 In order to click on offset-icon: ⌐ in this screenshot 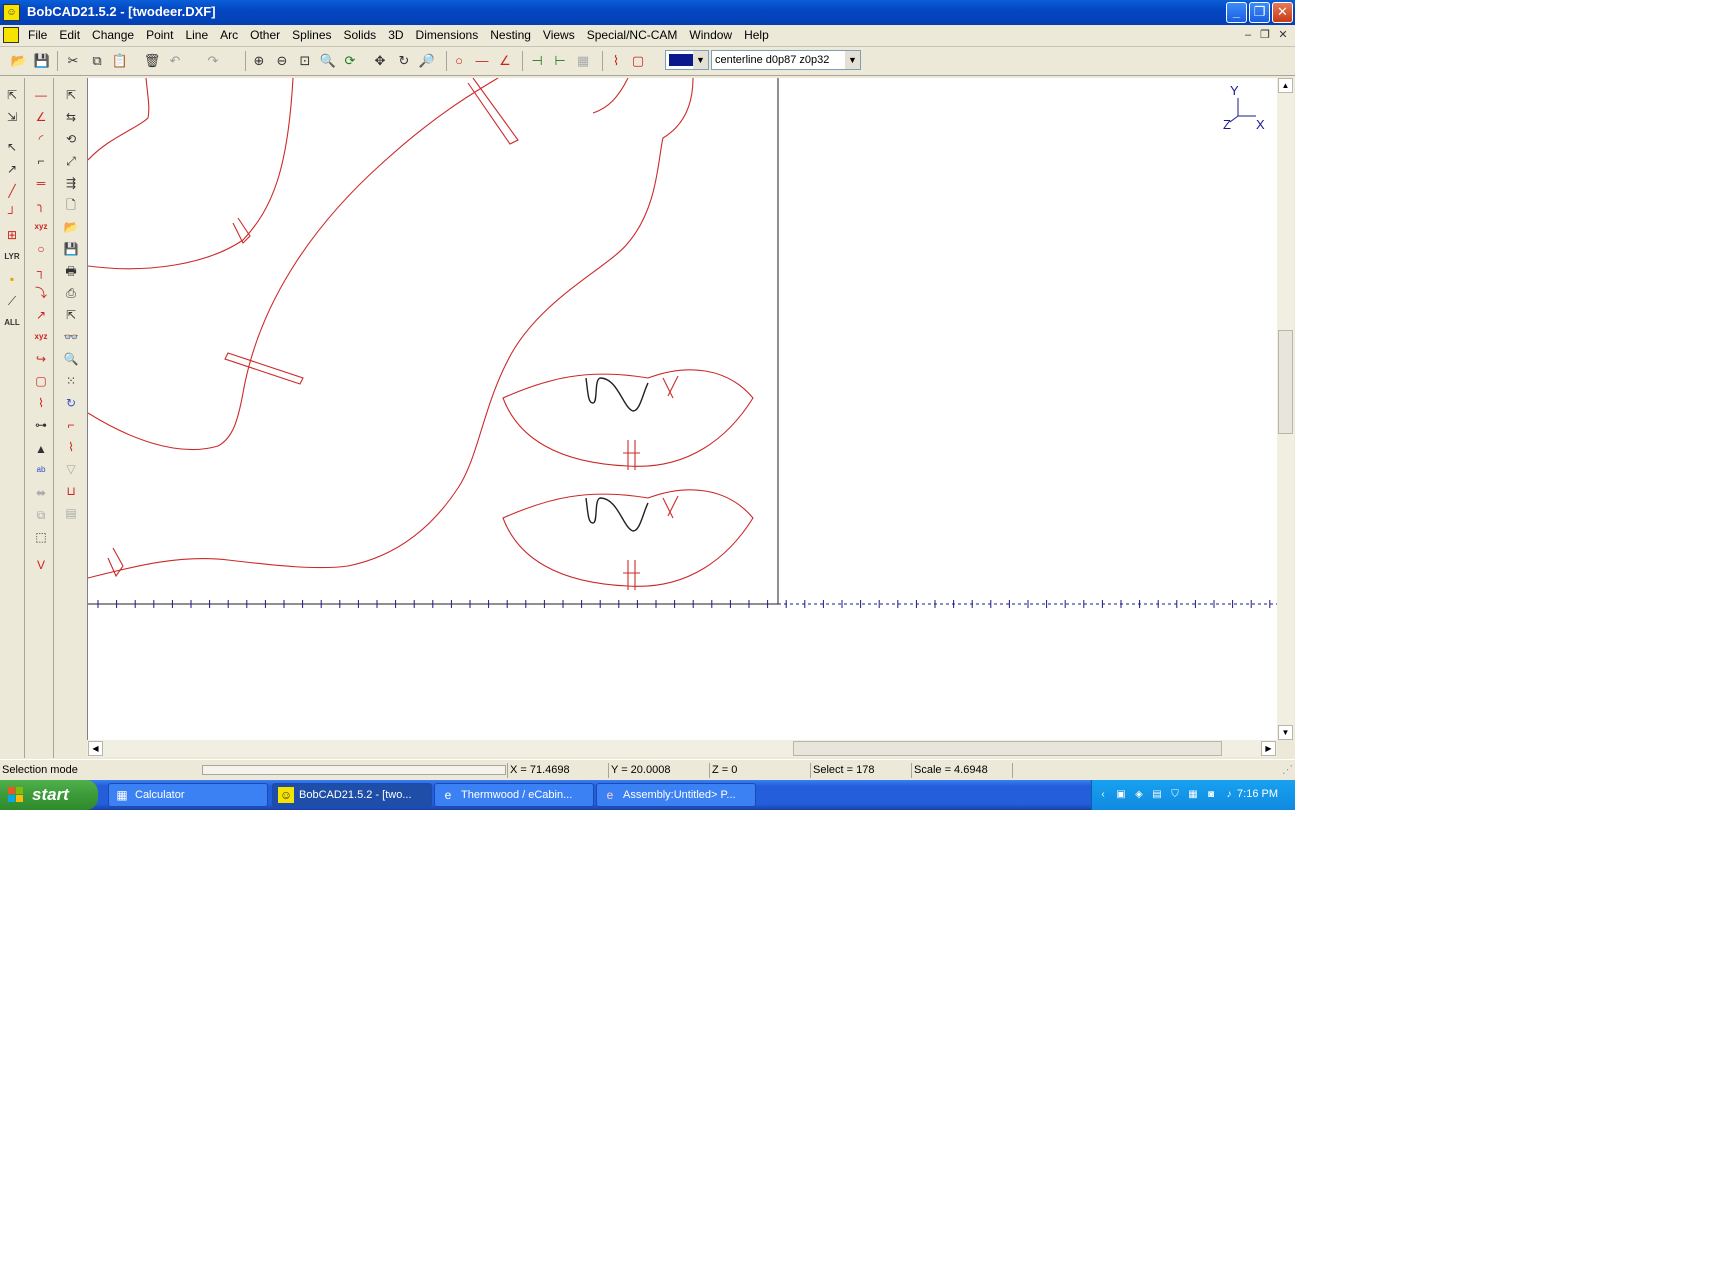, I will do `click(41, 161)`.